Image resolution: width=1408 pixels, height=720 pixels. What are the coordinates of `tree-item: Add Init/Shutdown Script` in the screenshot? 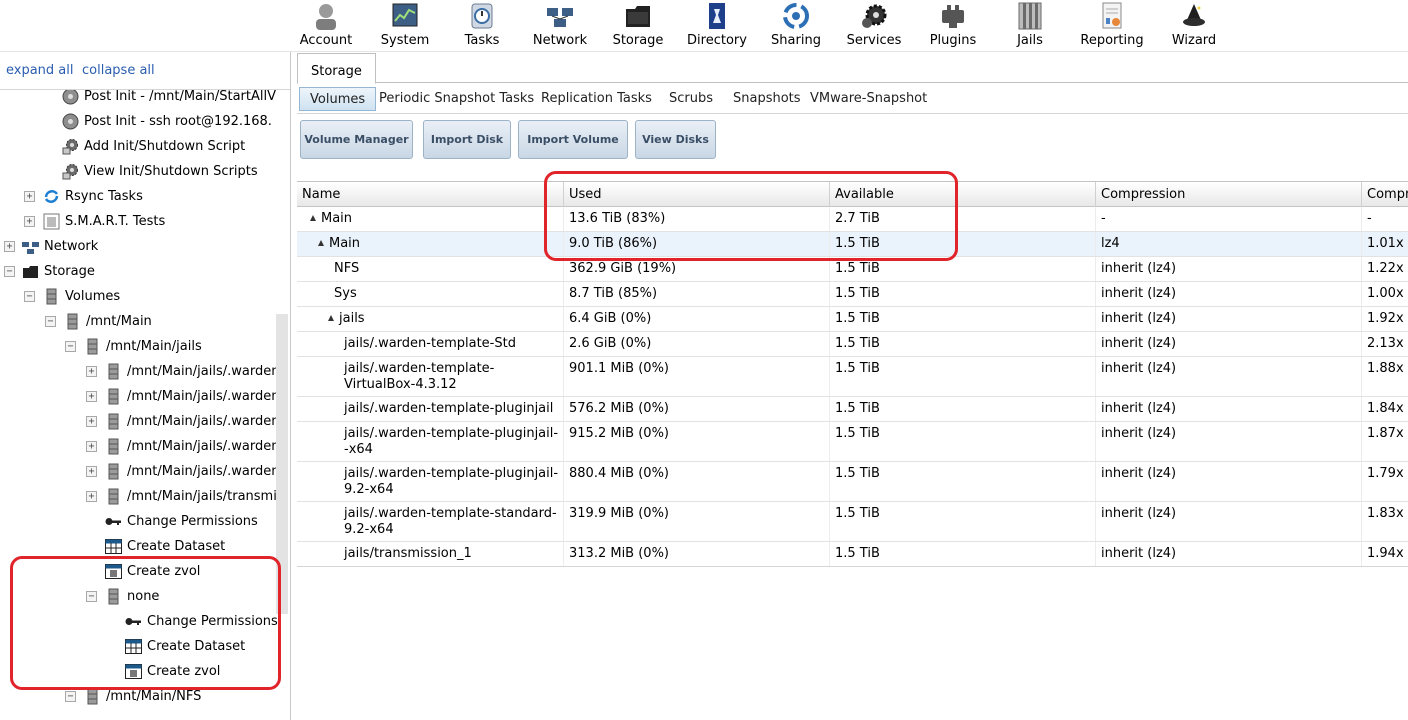 It's located at (153, 146).